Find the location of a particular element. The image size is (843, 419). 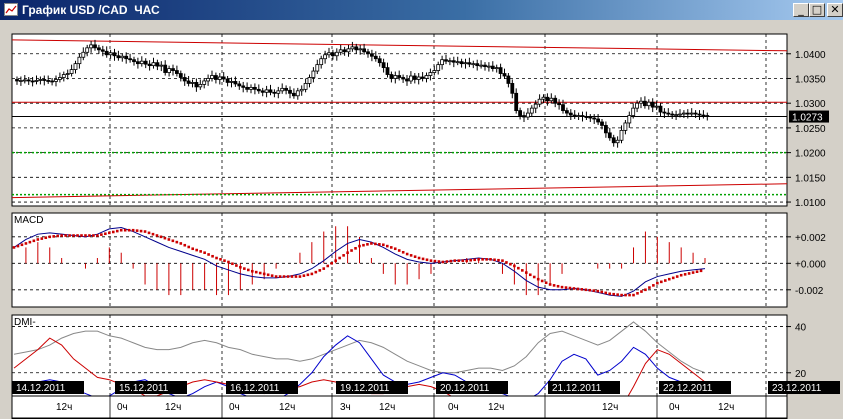

maximize-button: □ is located at coordinates (817, 10).